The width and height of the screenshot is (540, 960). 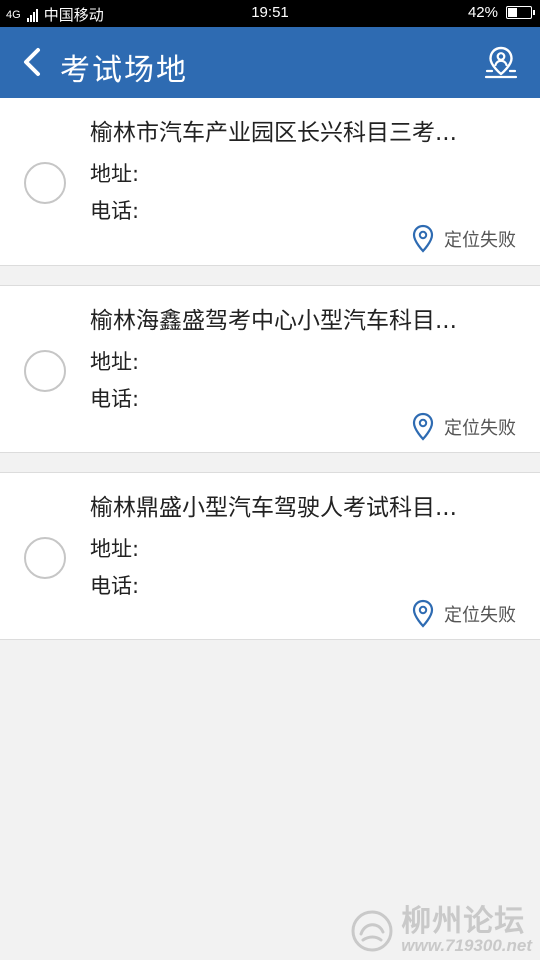 I want to click on back-button, so click(x=32, y=62).